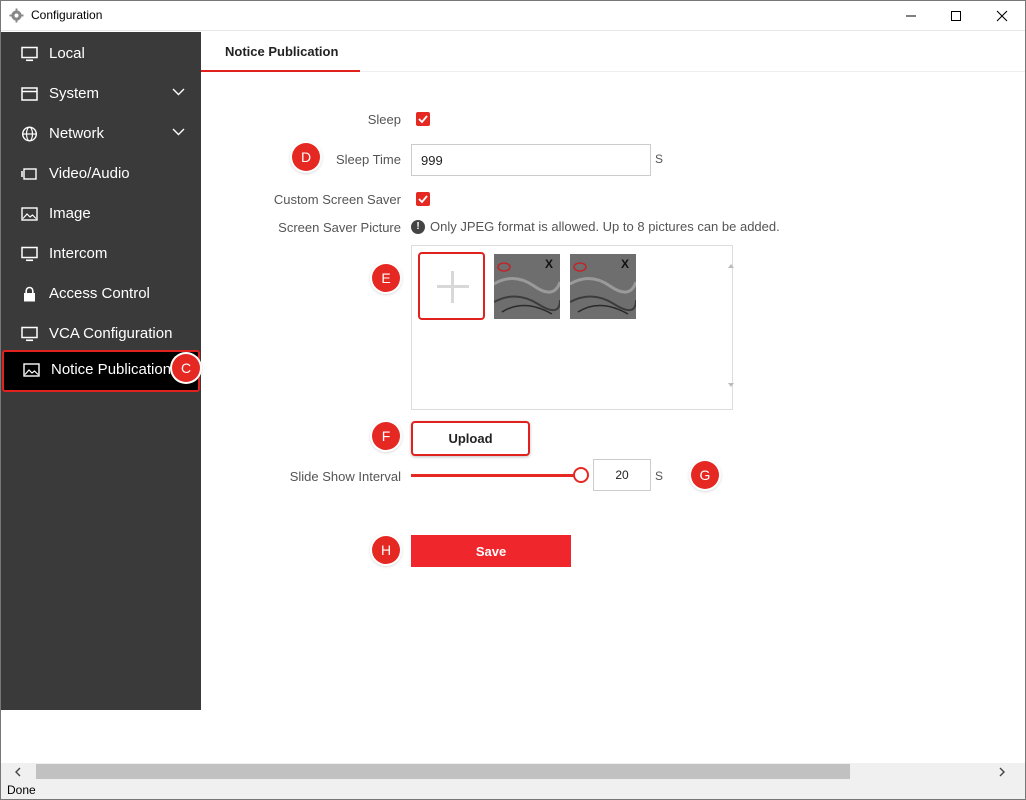  Describe the element at coordinates (339, 227) in the screenshot. I see `screen-saver-picture-label: Screen Saver Picture` at that location.